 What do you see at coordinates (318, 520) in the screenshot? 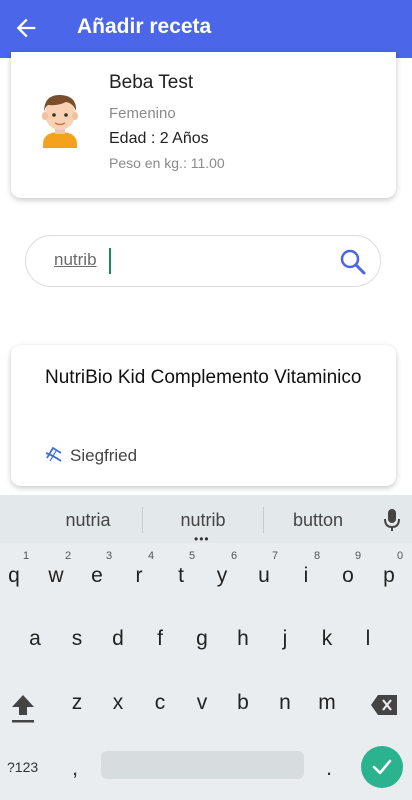
I see `suggestion-3: button` at bounding box center [318, 520].